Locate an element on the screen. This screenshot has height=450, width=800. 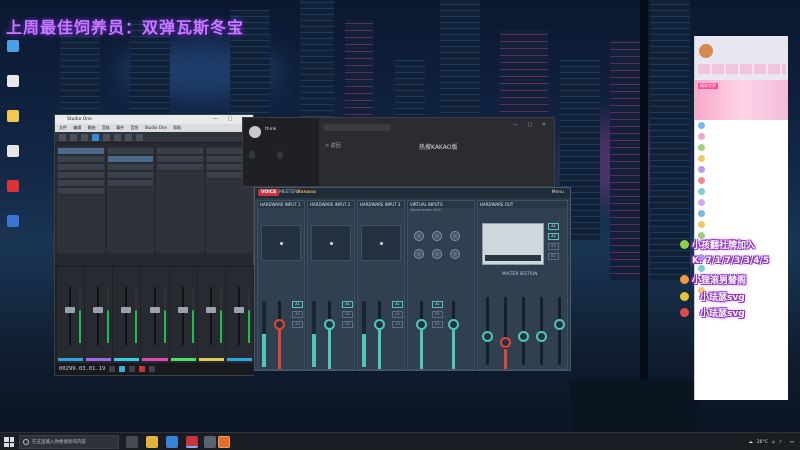
menu-item: 帮助 is located at coordinates (177, 127).